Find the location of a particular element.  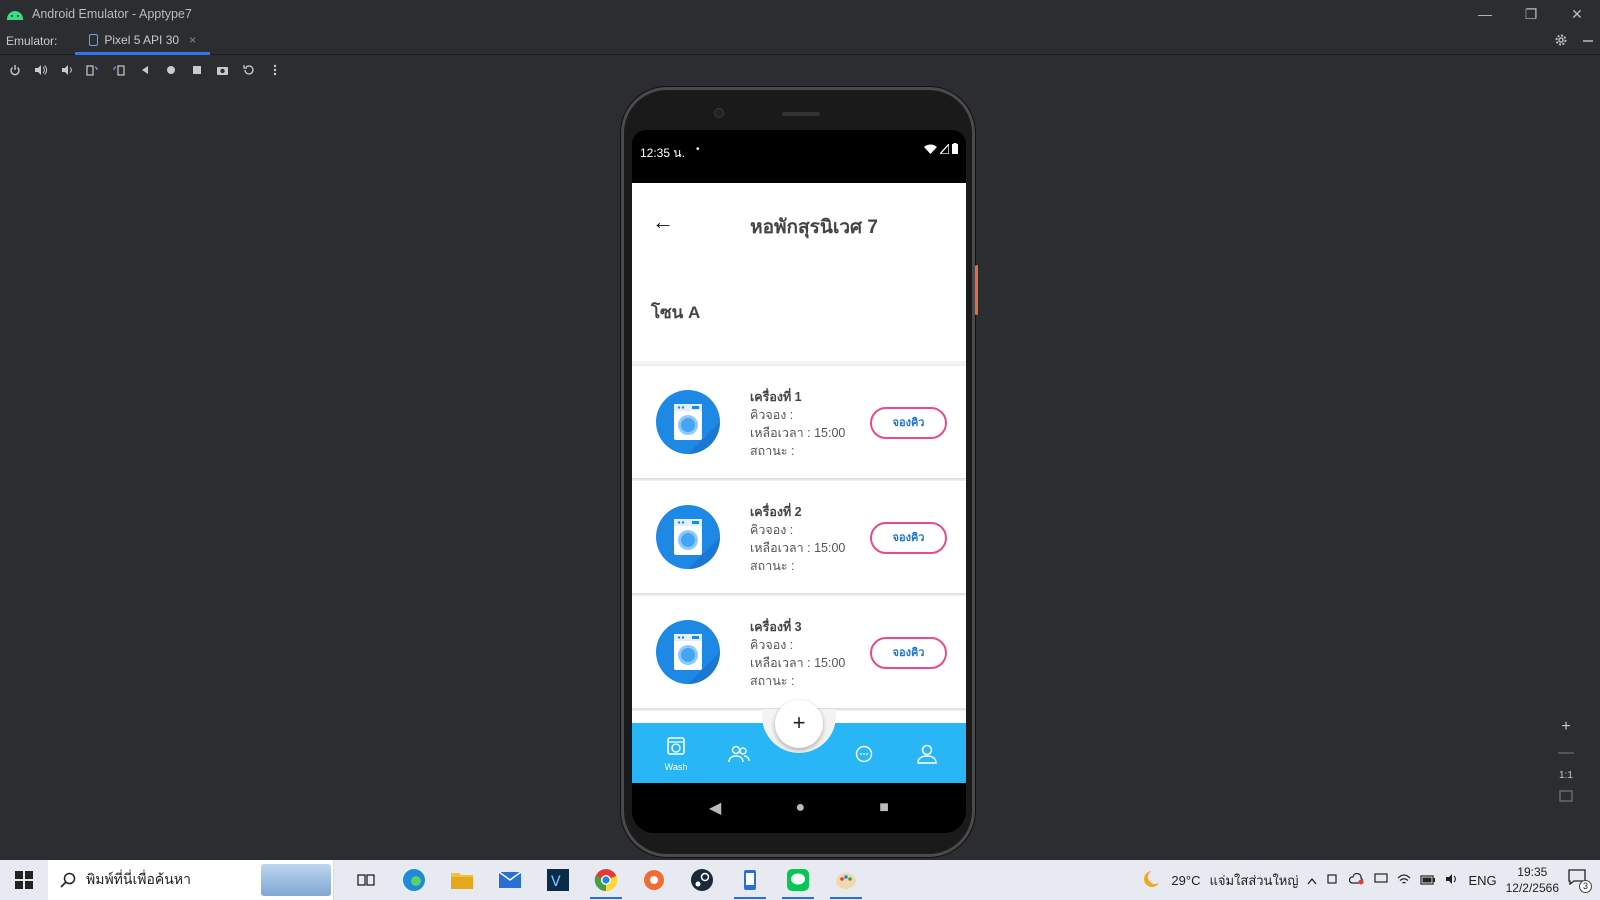

notification-center-icon: 3 is located at coordinates (1580, 881).